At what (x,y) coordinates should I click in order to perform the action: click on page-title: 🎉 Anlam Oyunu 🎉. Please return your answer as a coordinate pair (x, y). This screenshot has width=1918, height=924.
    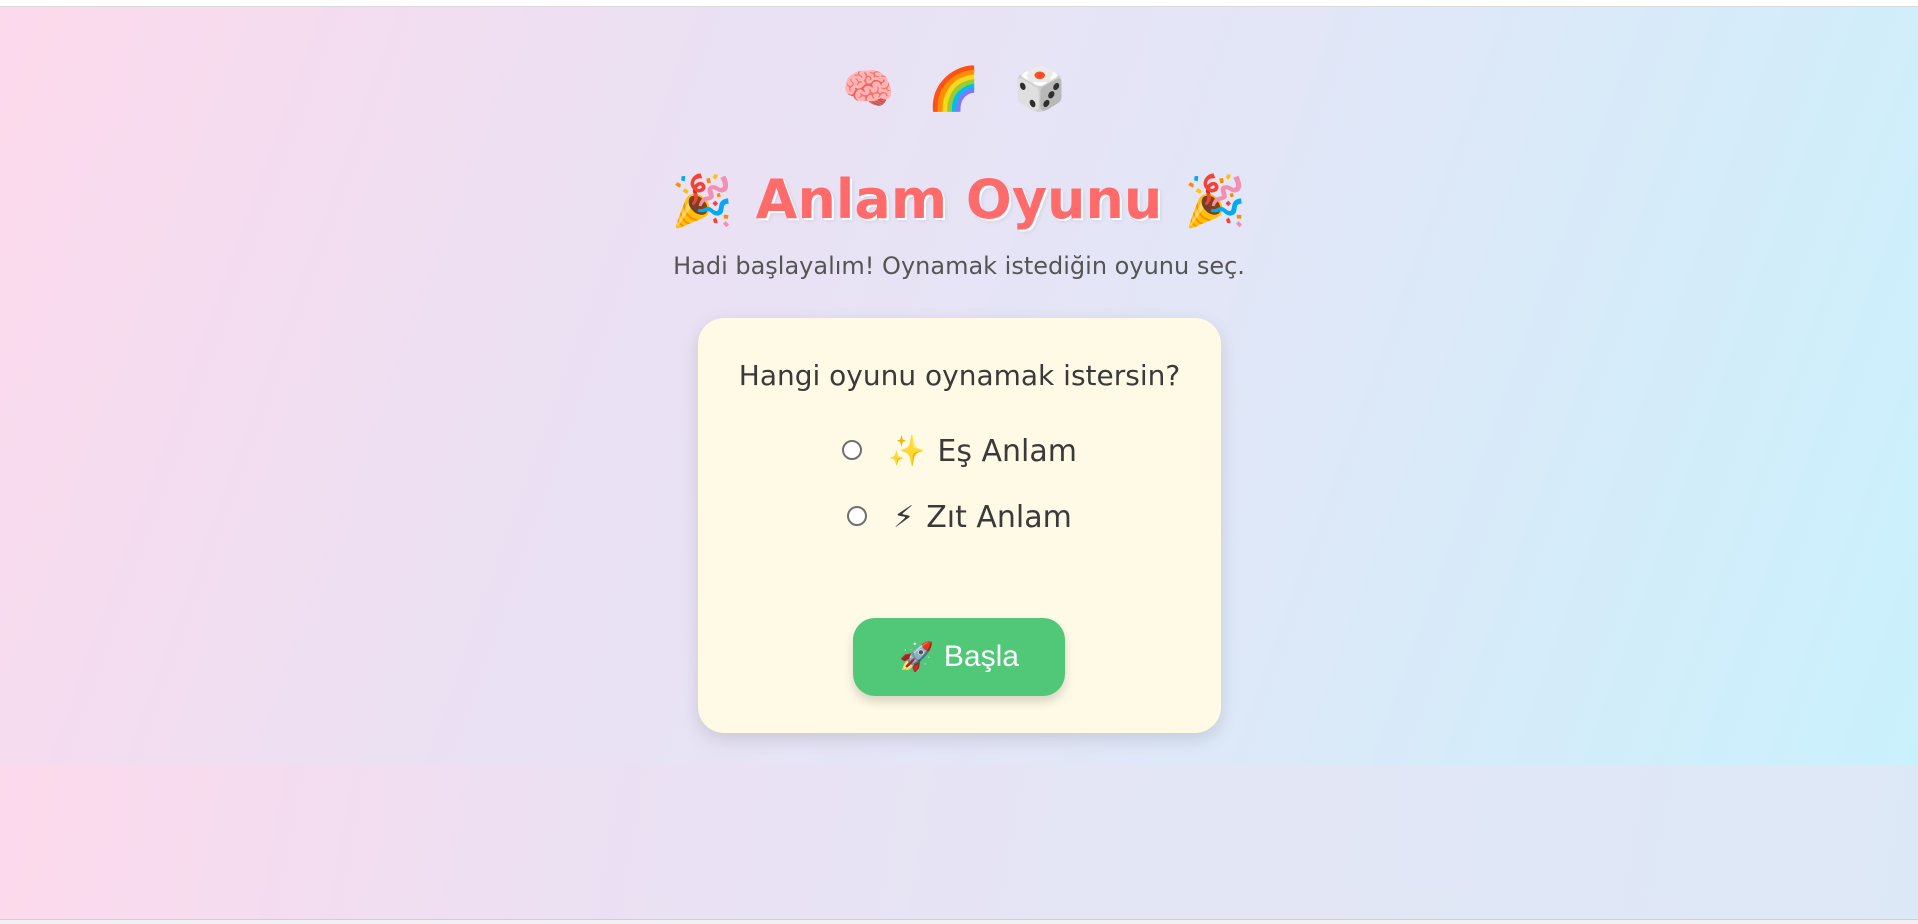
    Looking at the image, I should click on (959, 200).